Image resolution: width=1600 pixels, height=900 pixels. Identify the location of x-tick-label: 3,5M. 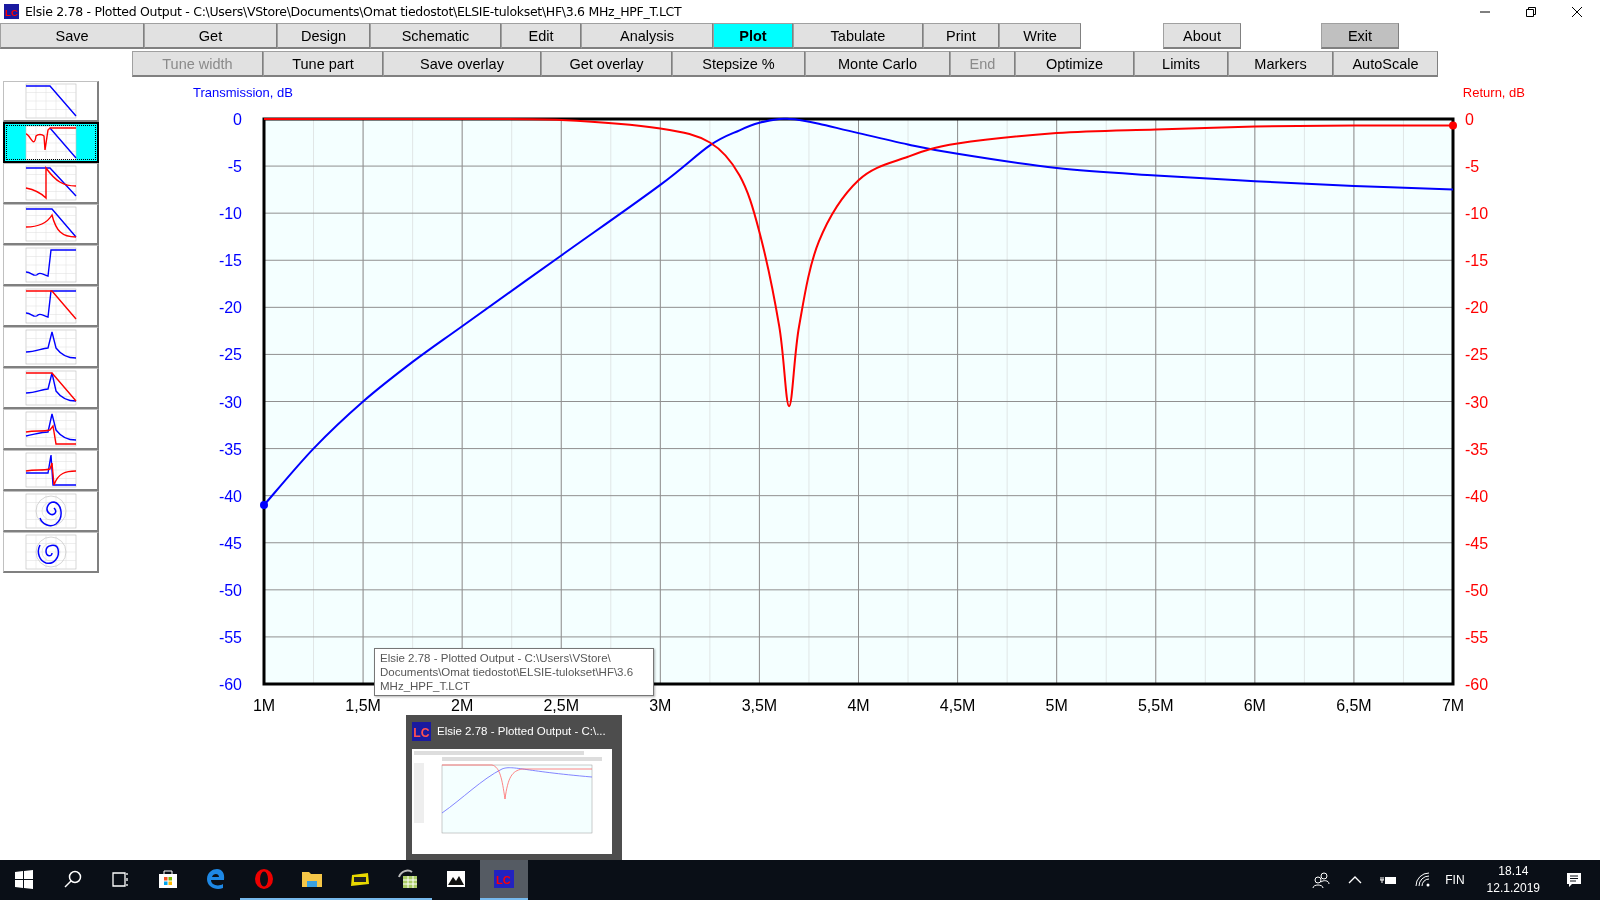
(759, 705).